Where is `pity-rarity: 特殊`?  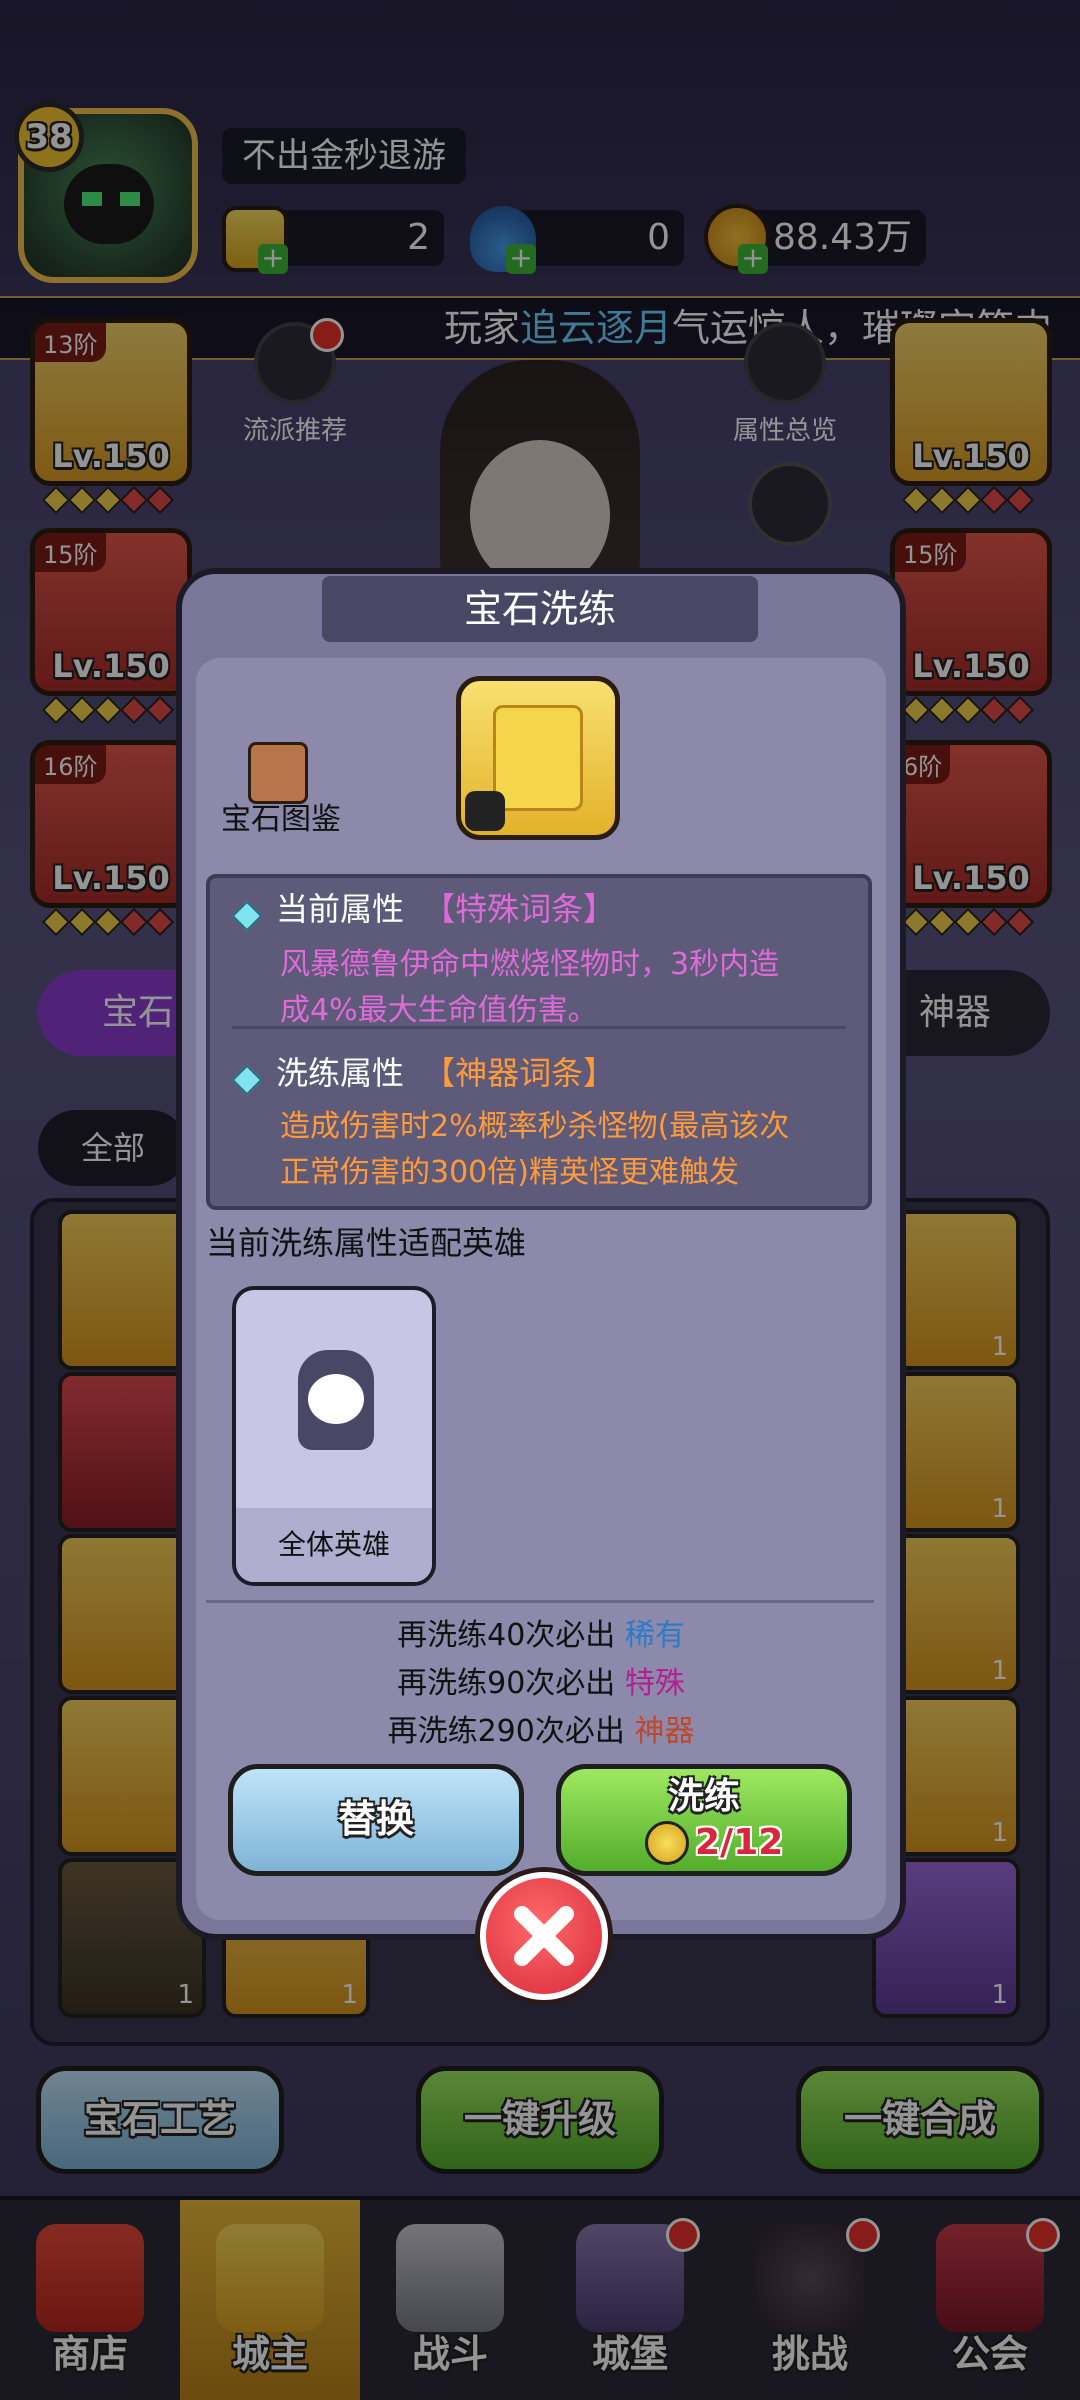
pity-rarity: 特殊 is located at coordinates (654, 1683).